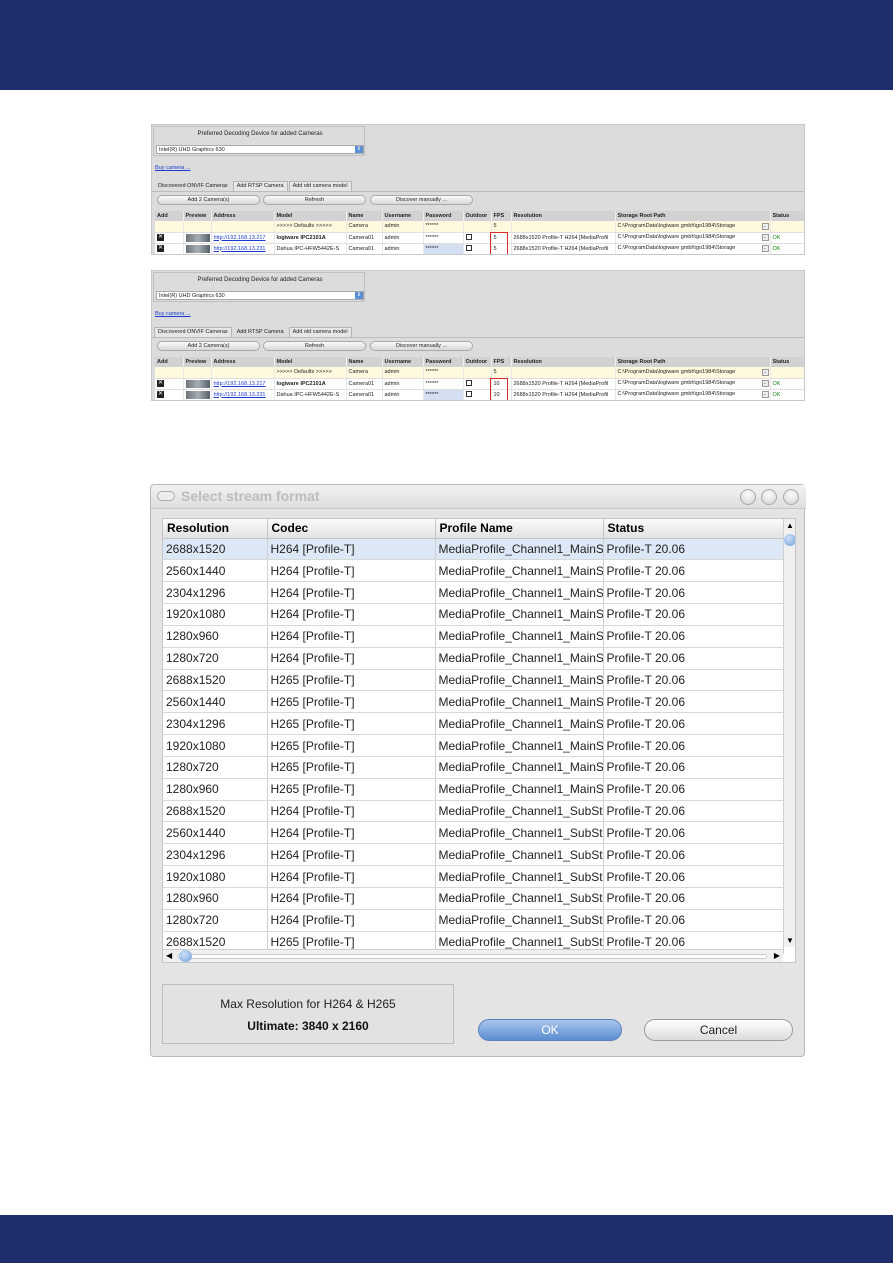  Describe the element at coordinates (550, 1030) in the screenshot. I see `ok-button: OK` at that location.